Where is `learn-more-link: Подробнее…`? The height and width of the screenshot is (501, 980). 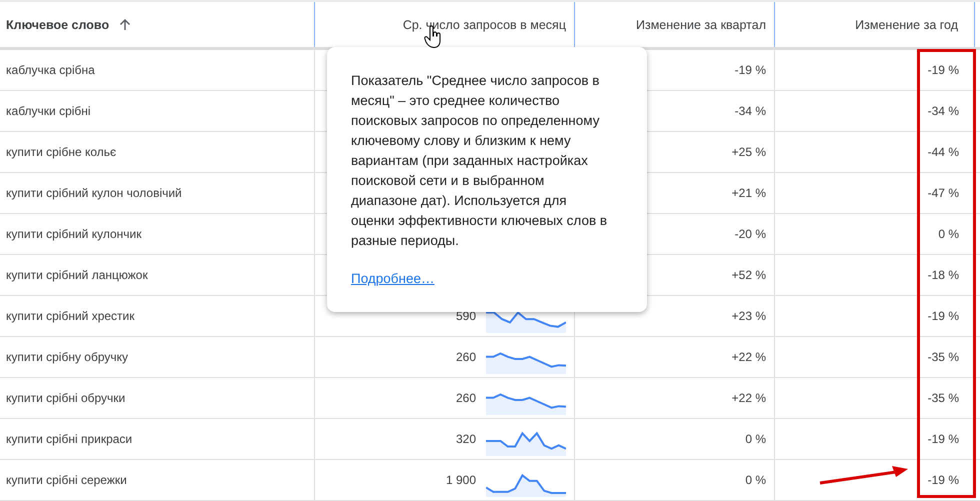
learn-more-link: Подробнее… is located at coordinates (393, 278).